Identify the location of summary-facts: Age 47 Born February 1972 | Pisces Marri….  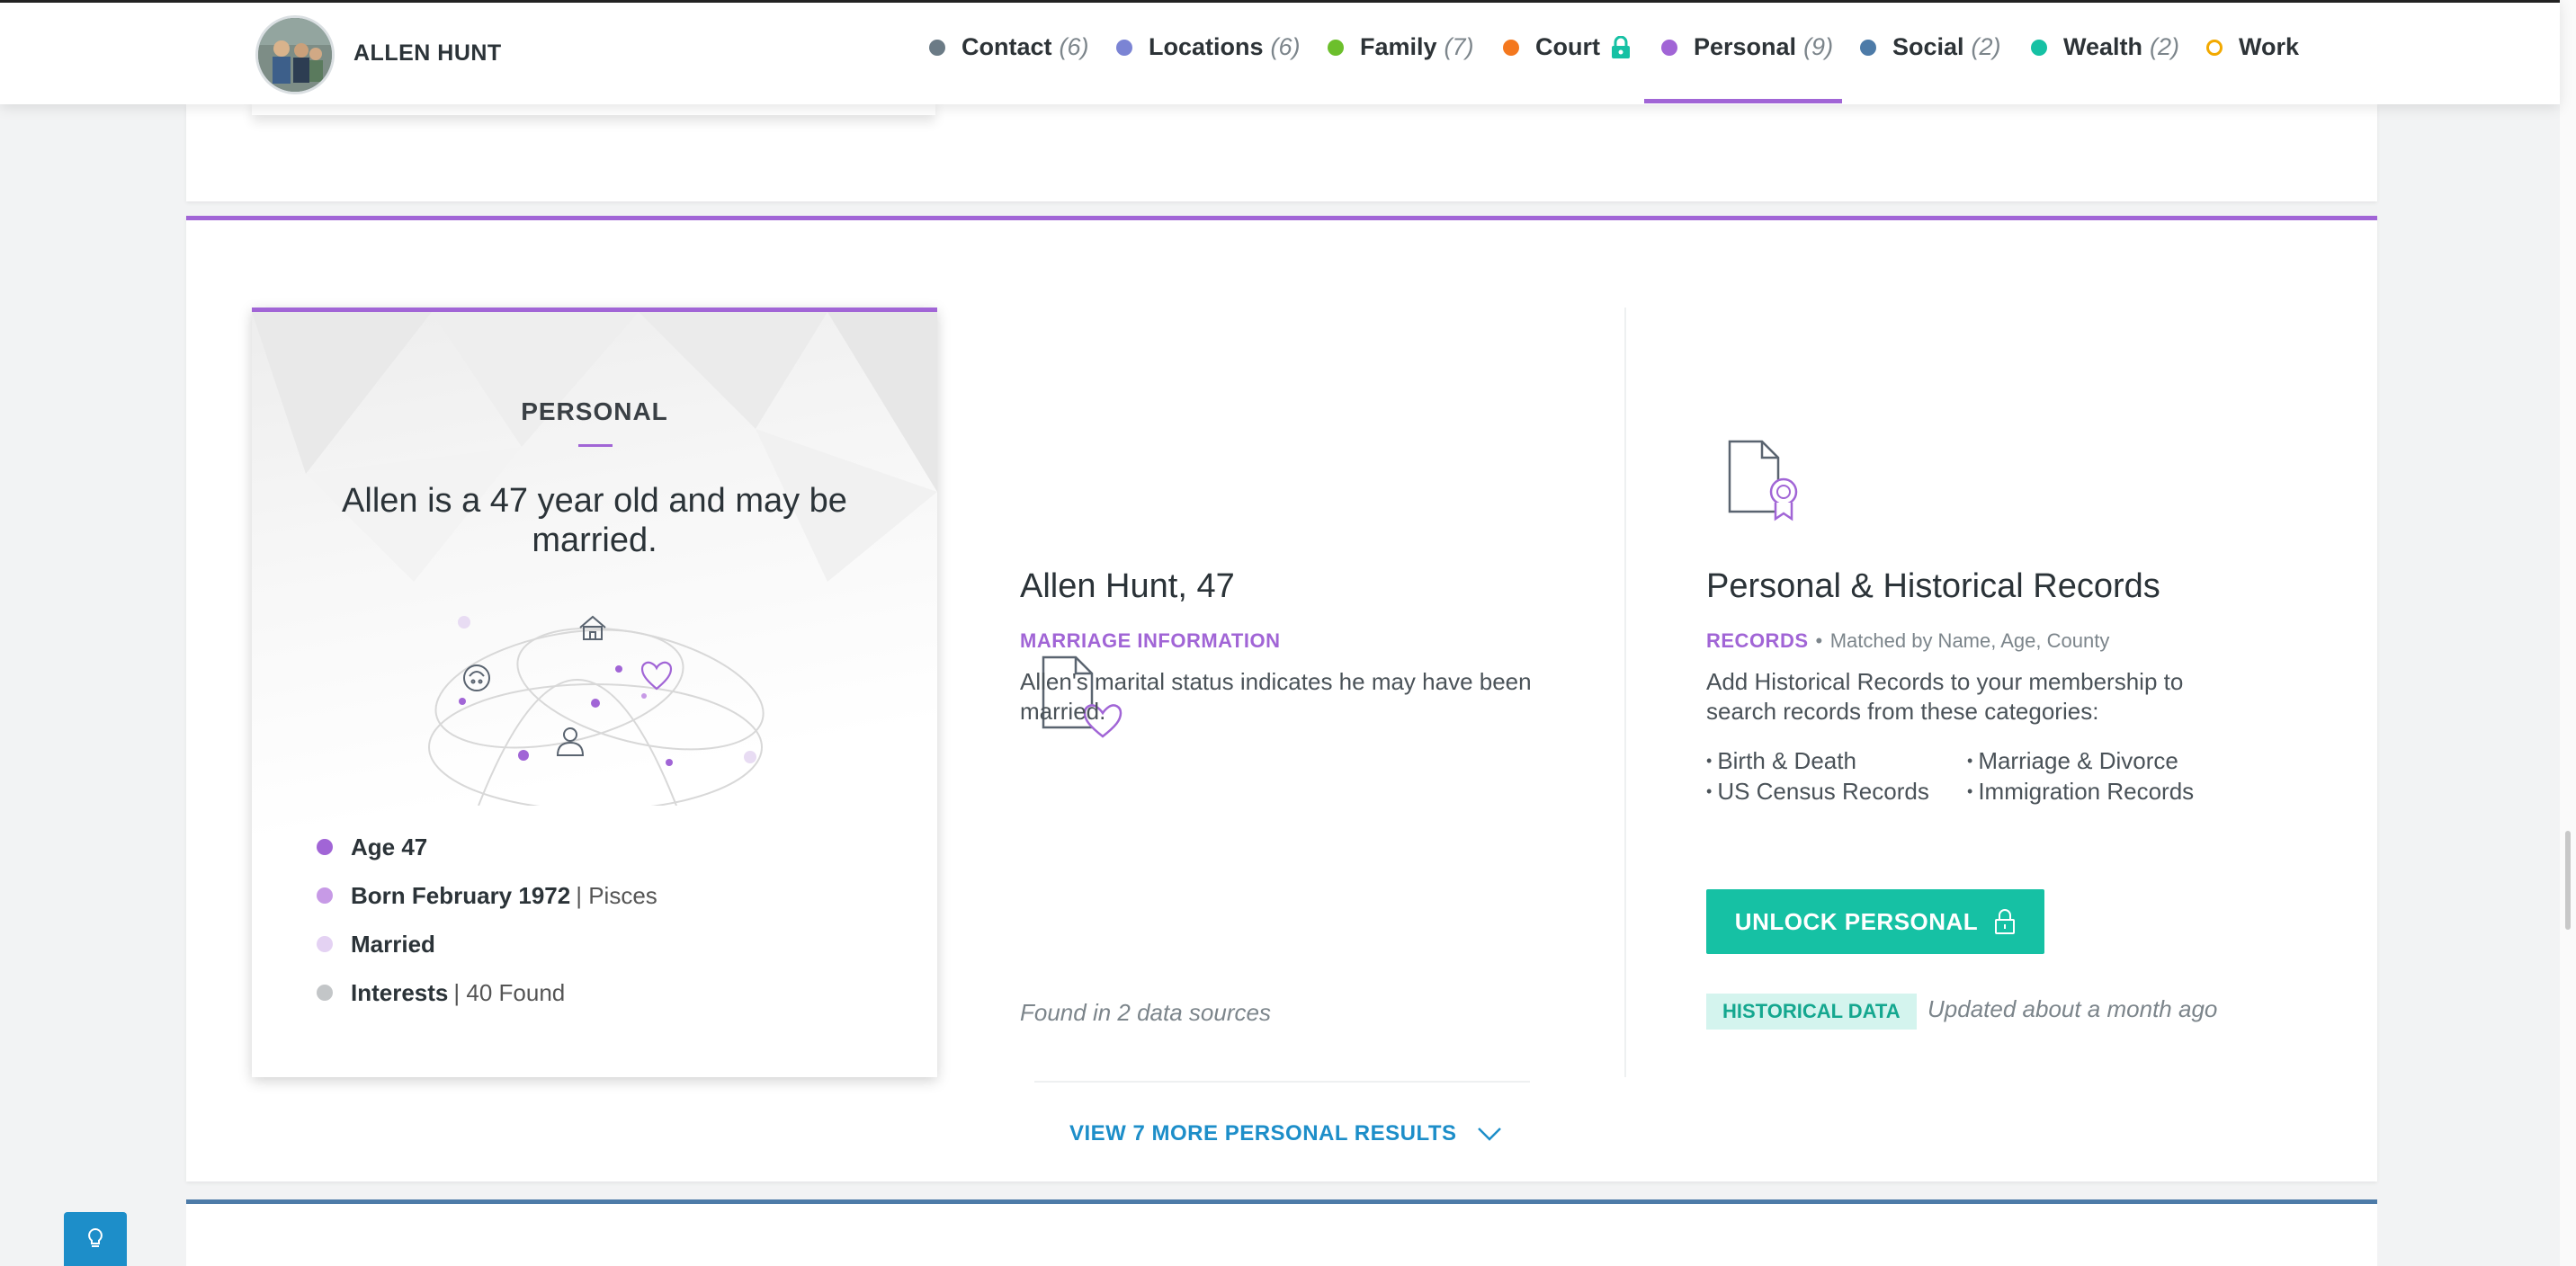
(487, 920).